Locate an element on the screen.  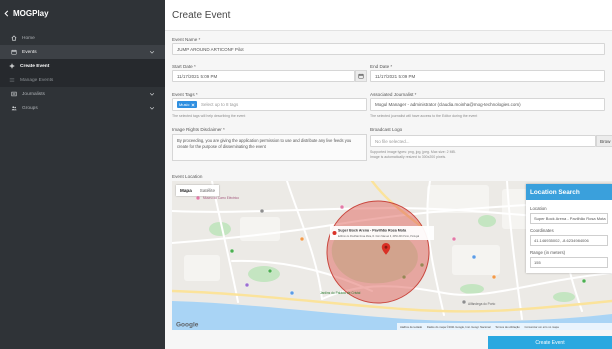
map-type-control: Mapa Satélite is located at coordinates (198, 190).